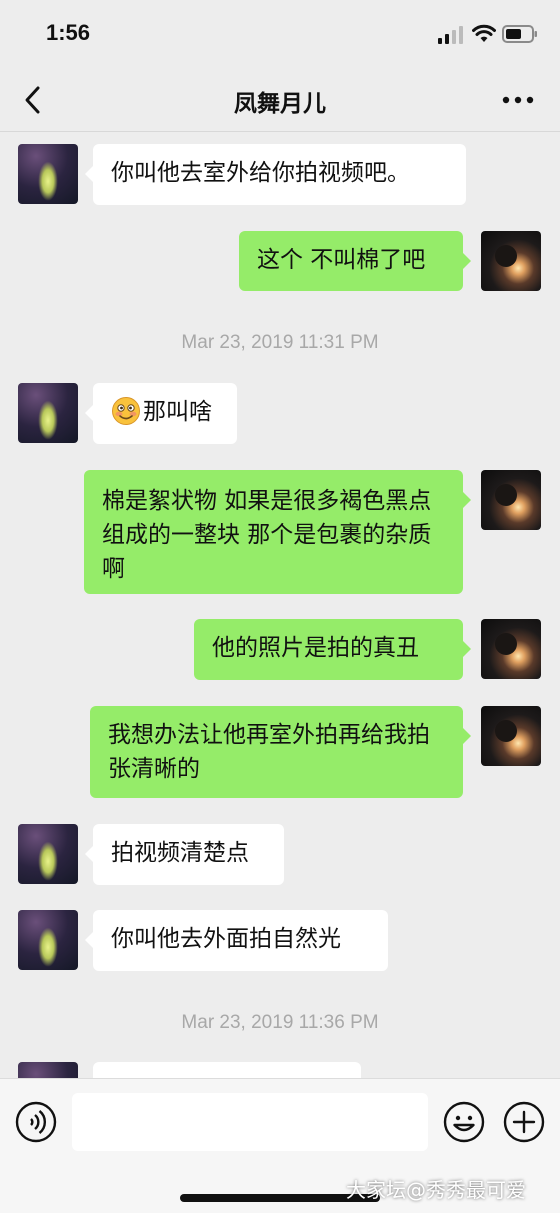 The height and width of the screenshot is (1213, 560). What do you see at coordinates (36, 1122) in the screenshot?
I see `voice-input-icon` at bounding box center [36, 1122].